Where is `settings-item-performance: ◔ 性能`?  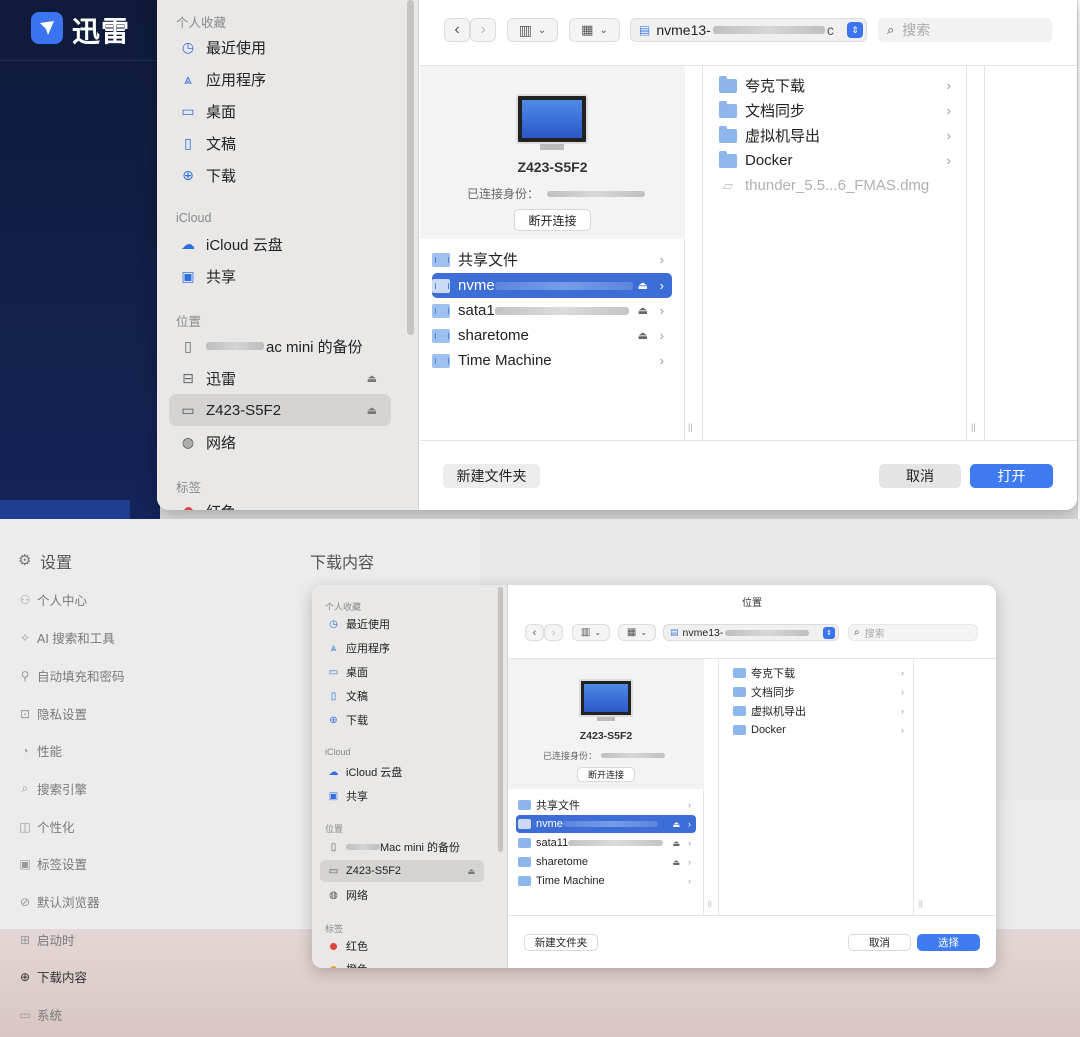
settings-item-performance: ◔ 性能 is located at coordinates (40, 750).